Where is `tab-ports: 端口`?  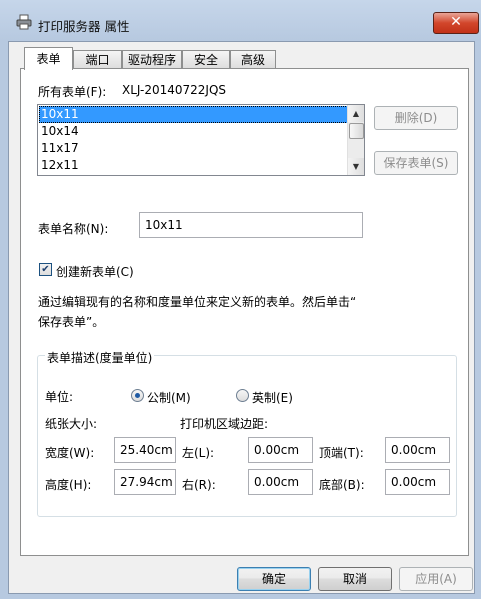 tab-ports: 端口 is located at coordinates (97, 59).